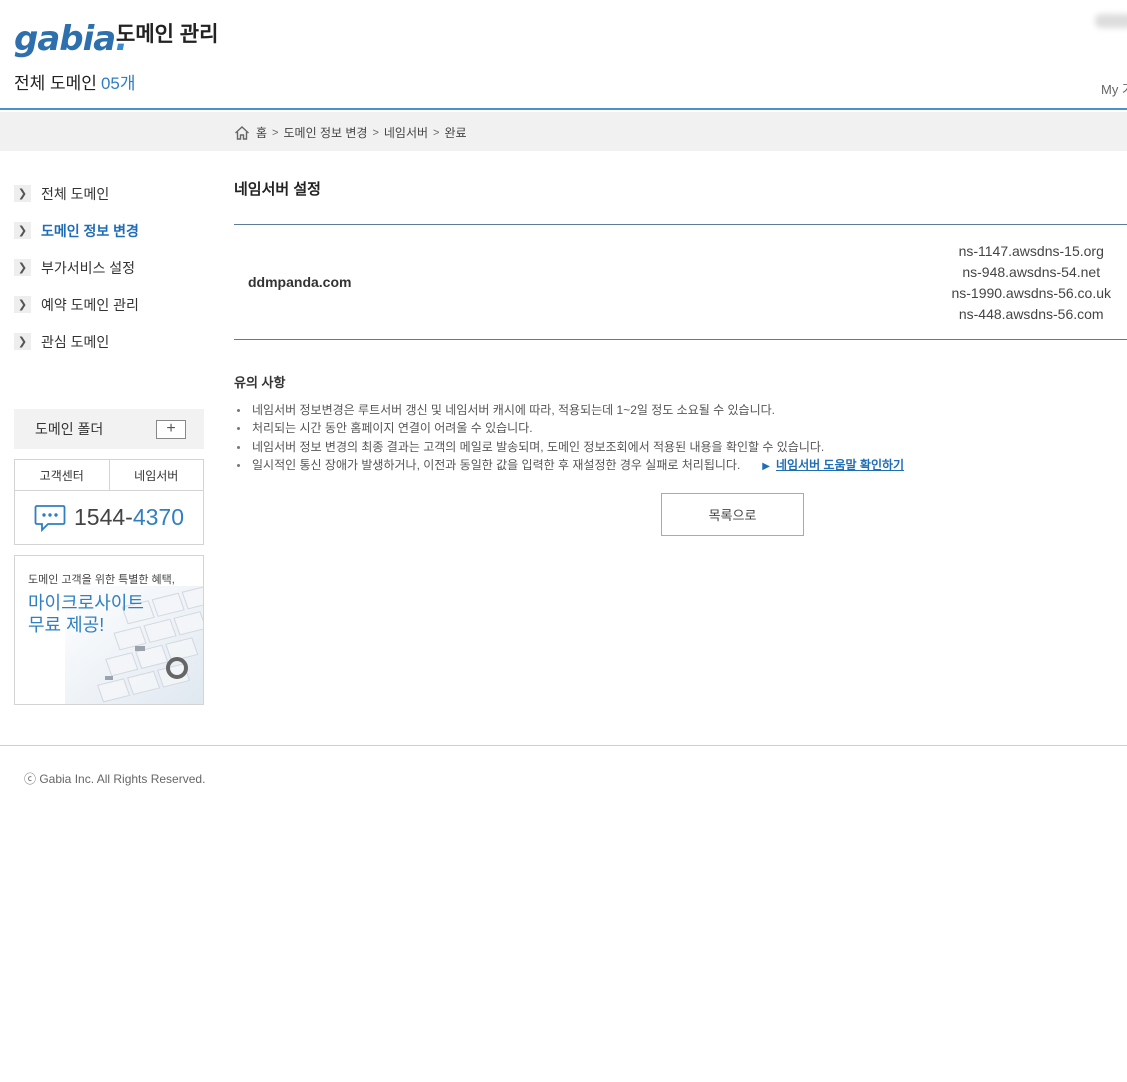 This screenshot has height=1082, width=1127. Describe the element at coordinates (71, 39) in the screenshot. I see `gabia-logo: gabia.` at that location.